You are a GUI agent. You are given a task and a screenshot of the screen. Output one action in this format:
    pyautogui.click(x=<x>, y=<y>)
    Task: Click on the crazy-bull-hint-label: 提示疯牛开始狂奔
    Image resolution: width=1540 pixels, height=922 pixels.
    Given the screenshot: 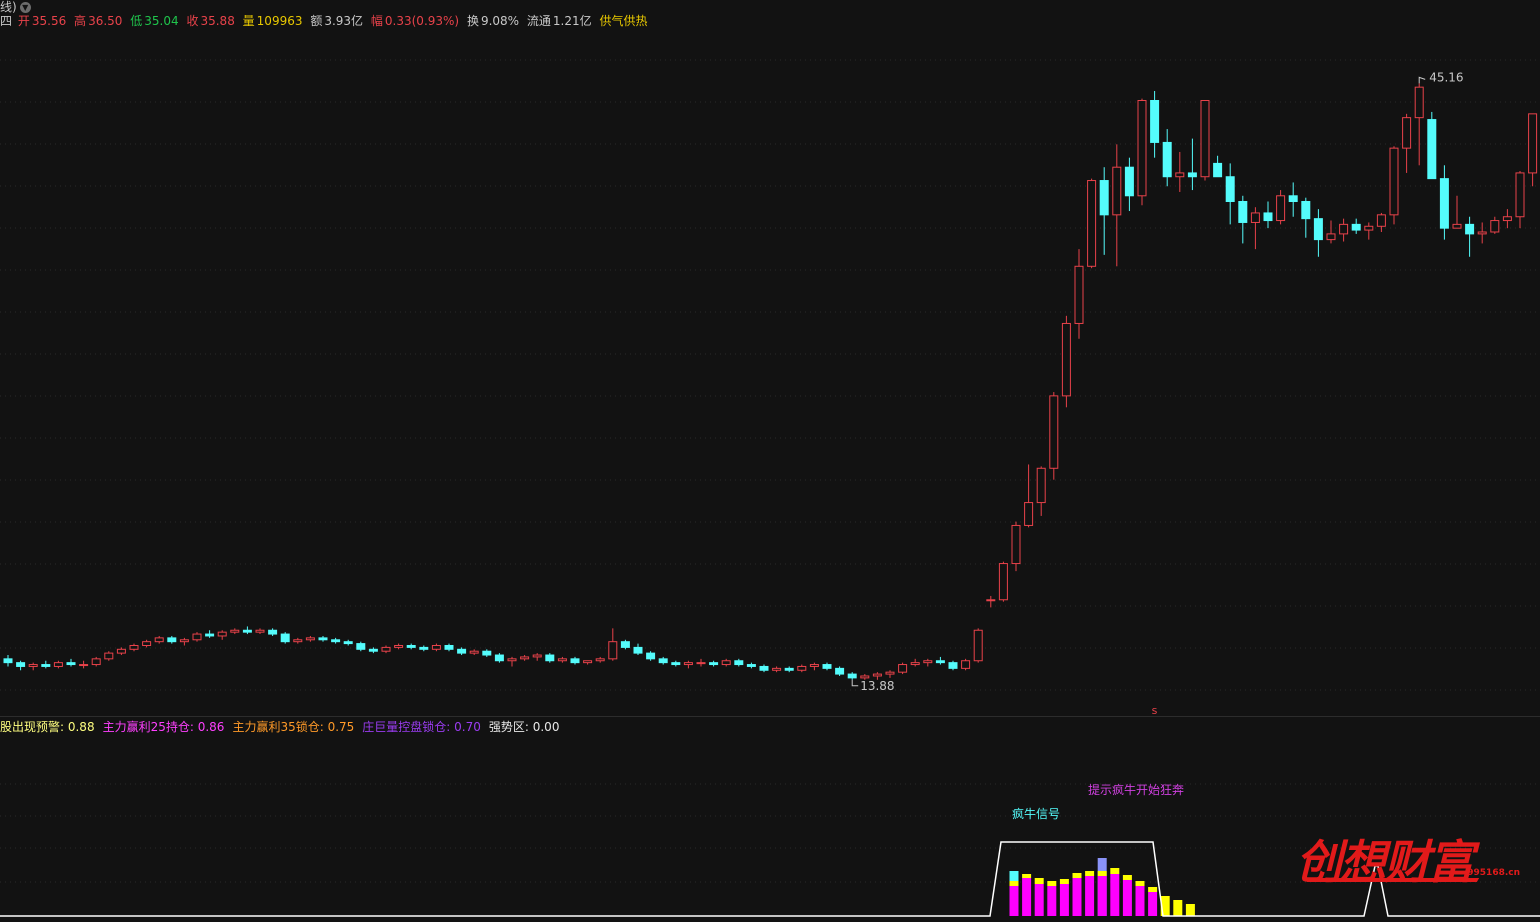 What is the action you would take?
    pyautogui.click(x=1136, y=789)
    